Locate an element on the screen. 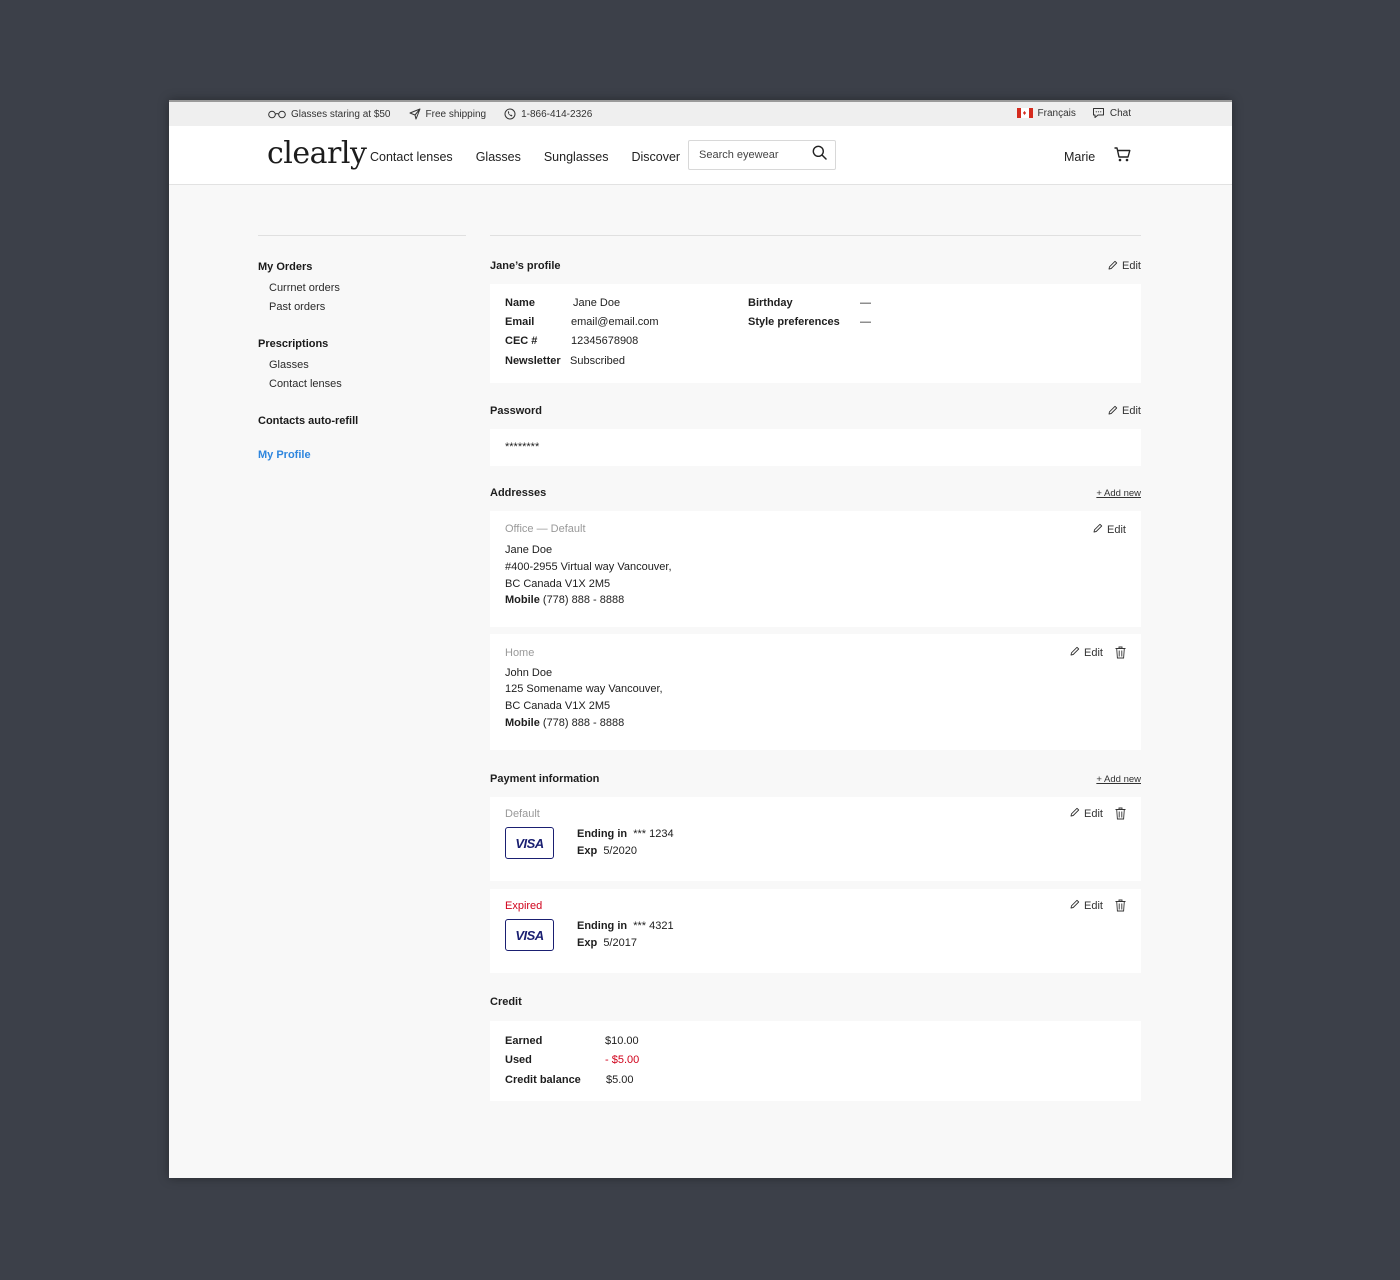 The height and width of the screenshot is (1280, 1400). payment-status: Default is located at coordinates (522, 814).